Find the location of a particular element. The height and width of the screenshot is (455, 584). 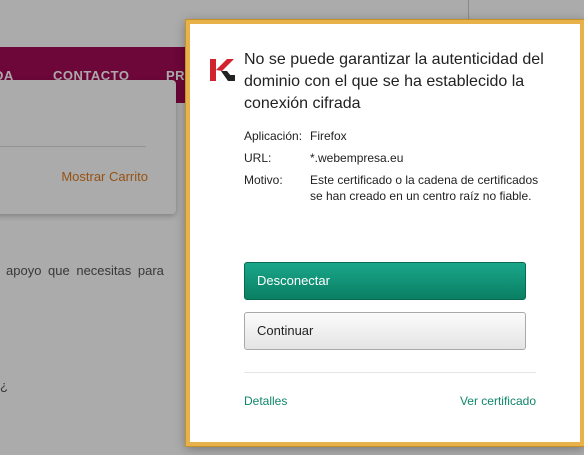

application-value: Firefox is located at coordinates (328, 136).